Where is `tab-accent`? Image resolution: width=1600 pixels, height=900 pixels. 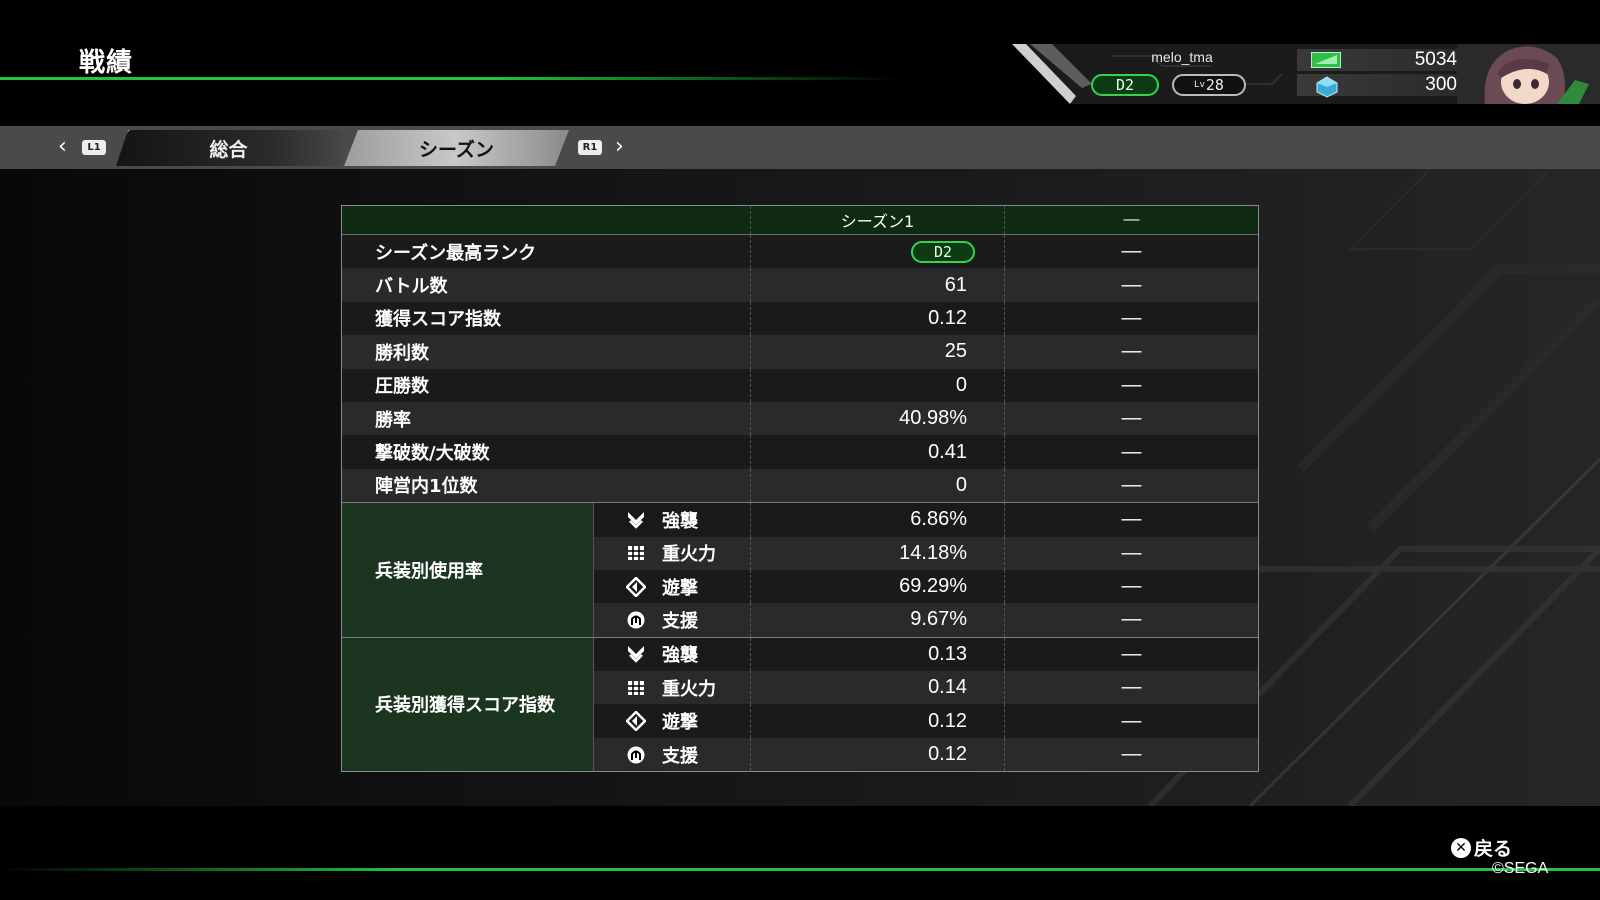 tab-accent is located at coordinates (349, 135).